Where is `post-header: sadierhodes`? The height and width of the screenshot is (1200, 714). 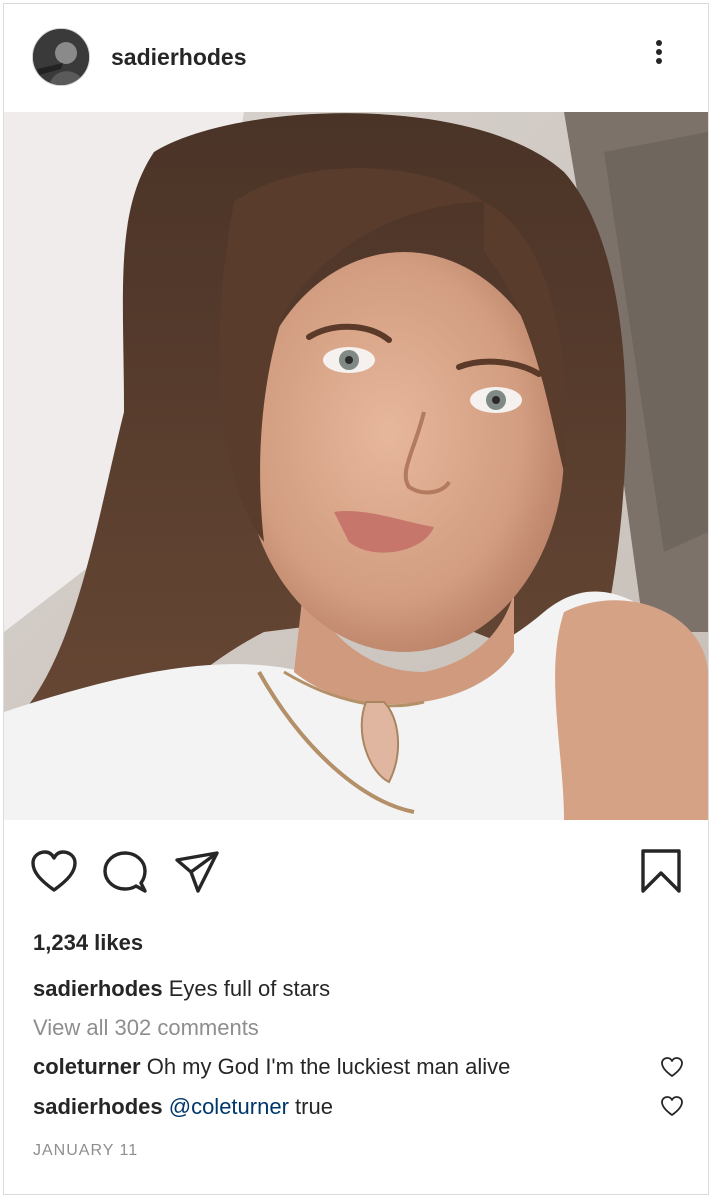 post-header: sadierhodes is located at coordinates (356, 58).